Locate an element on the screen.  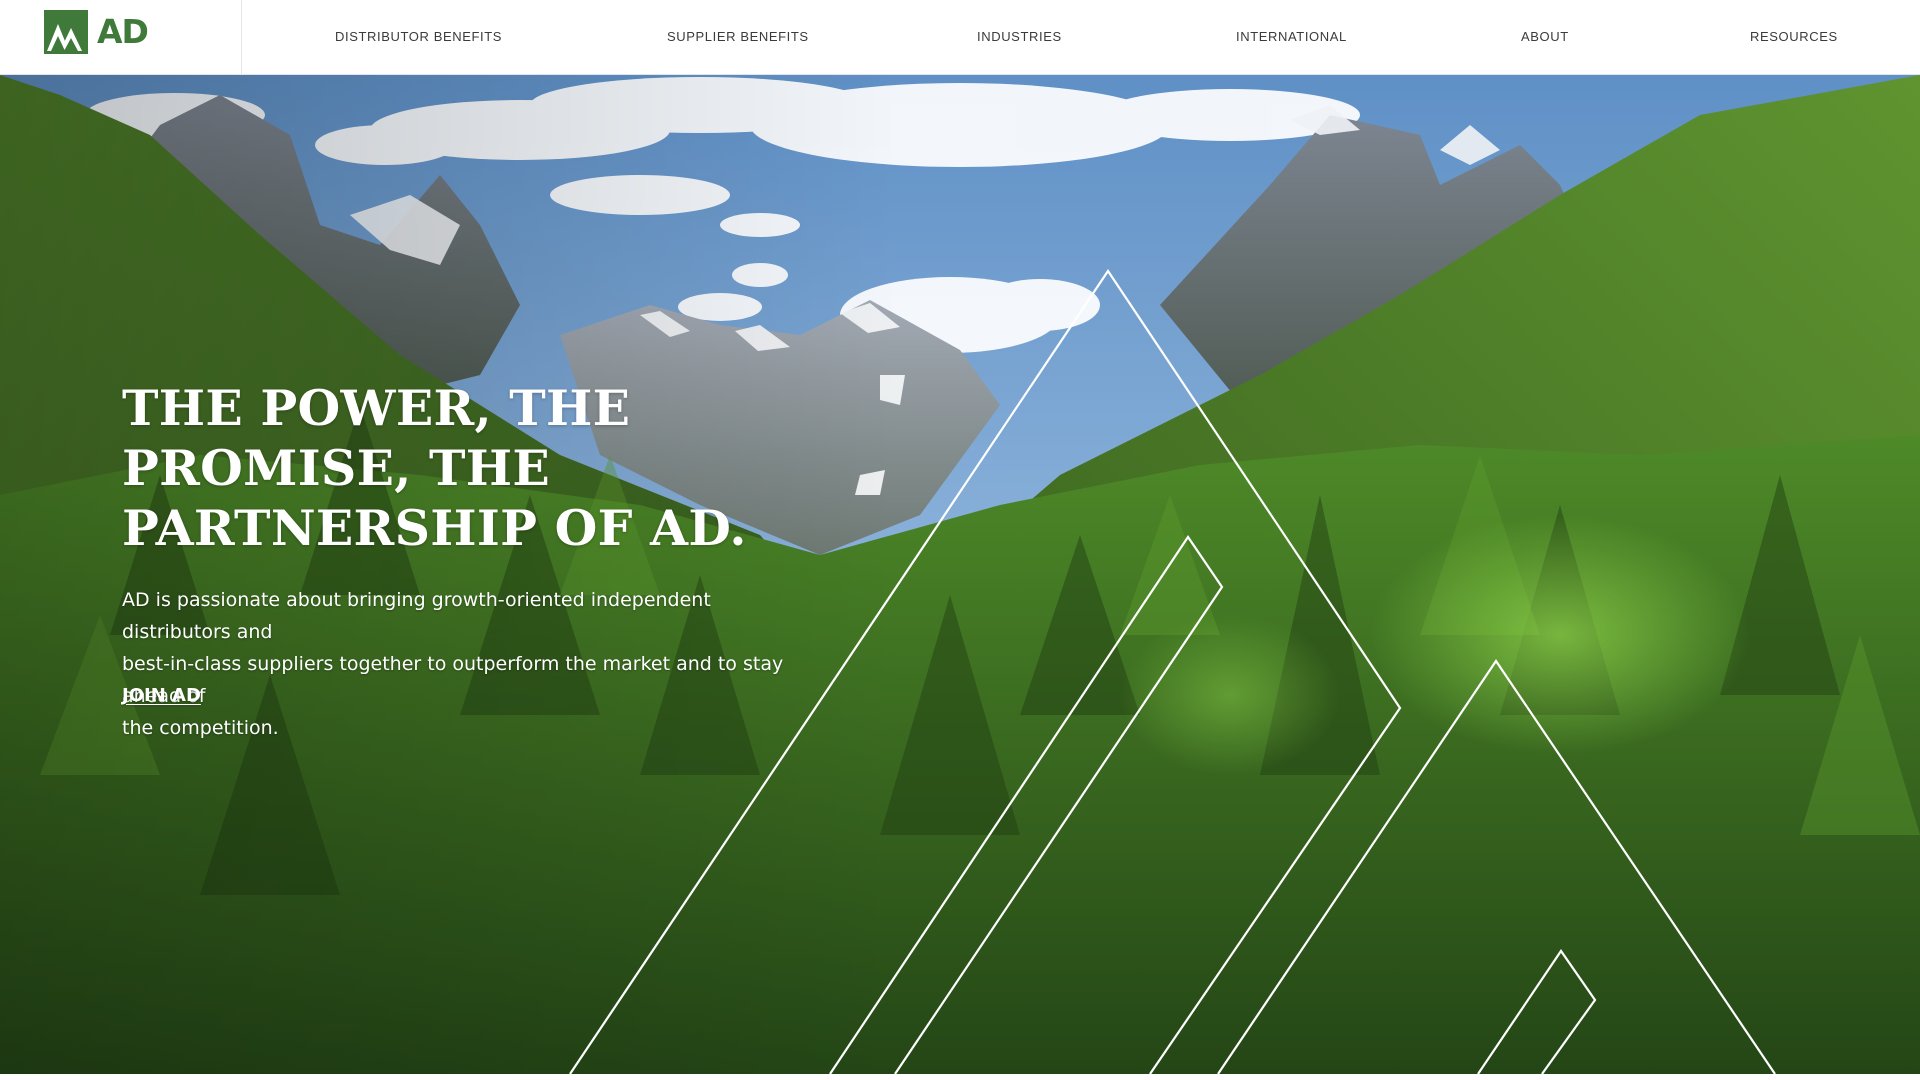
nav-international: INTERNATIONAL is located at coordinates (1291, 37).